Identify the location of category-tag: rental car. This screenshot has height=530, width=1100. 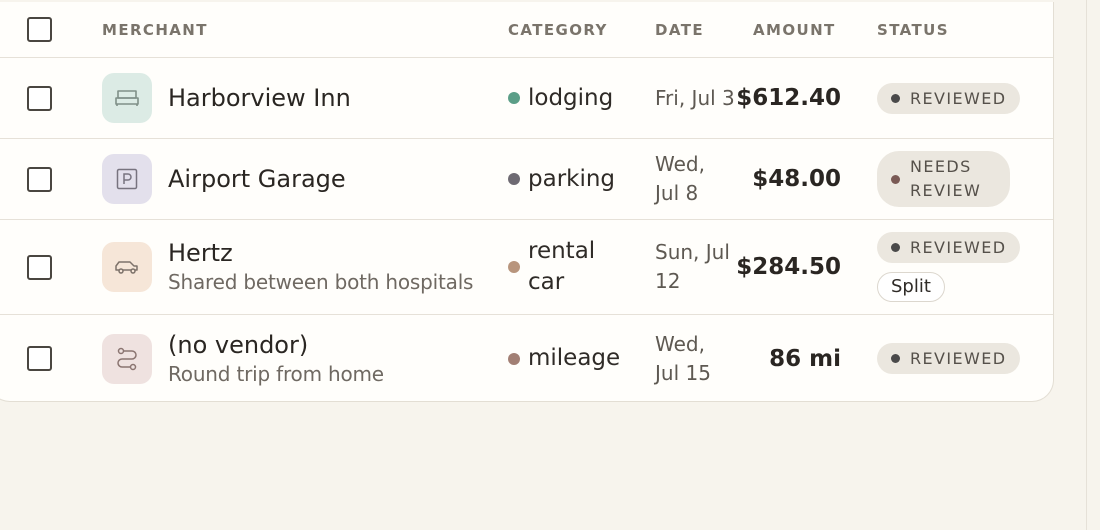
(558, 267).